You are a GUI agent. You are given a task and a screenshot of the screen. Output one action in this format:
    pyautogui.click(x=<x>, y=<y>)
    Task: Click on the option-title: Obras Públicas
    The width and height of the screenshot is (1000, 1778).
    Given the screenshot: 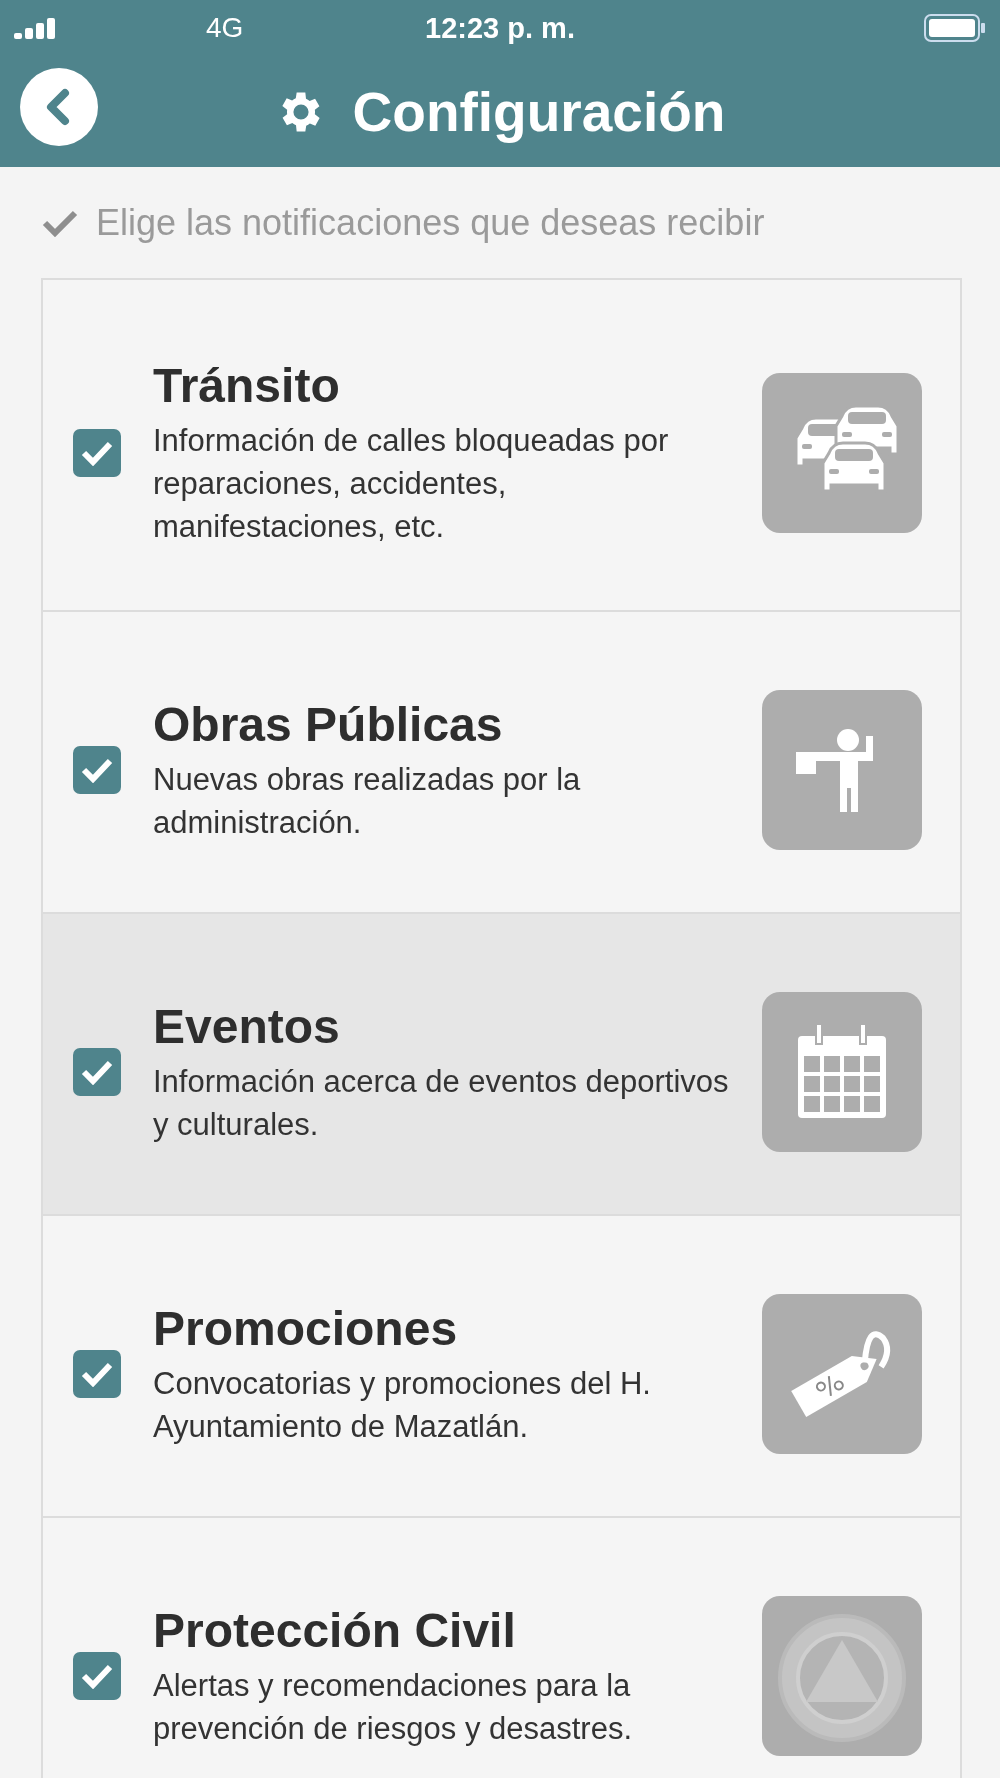 What is the action you would take?
    pyautogui.click(x=328, y=724)
    